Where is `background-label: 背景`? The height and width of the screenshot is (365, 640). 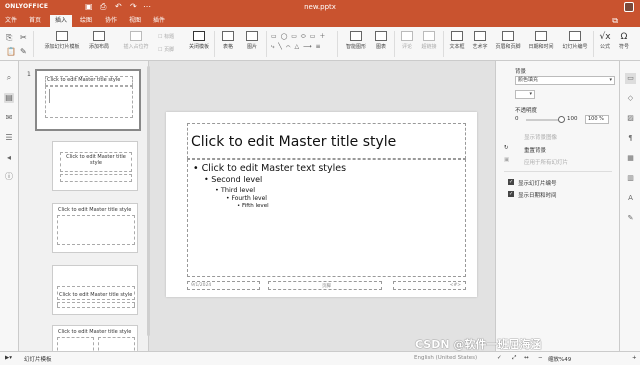
background-label: 背景 is located at coordinates (521, 72).